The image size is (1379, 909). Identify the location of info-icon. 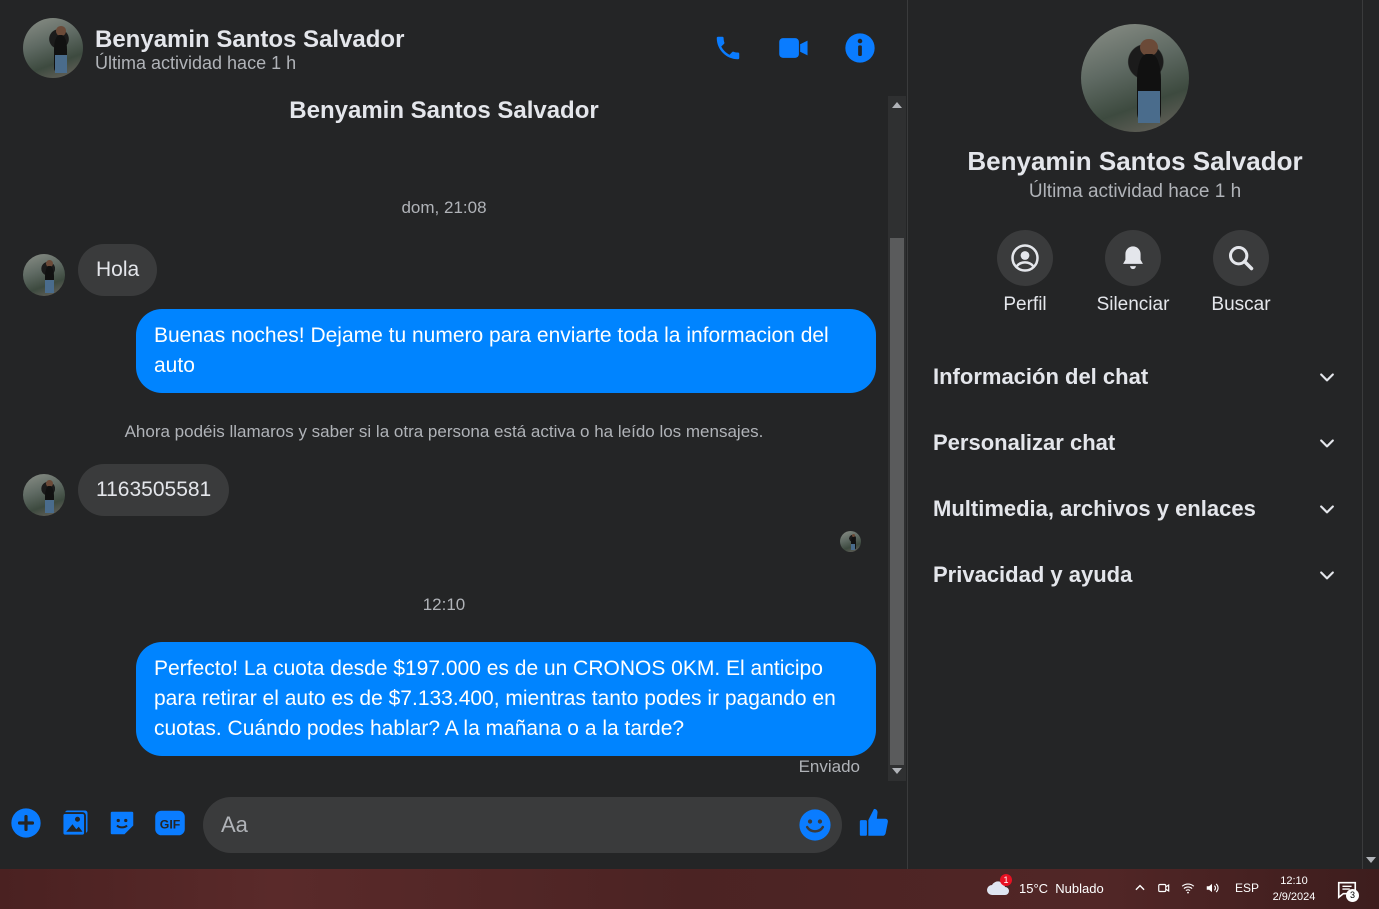
(860, 48).